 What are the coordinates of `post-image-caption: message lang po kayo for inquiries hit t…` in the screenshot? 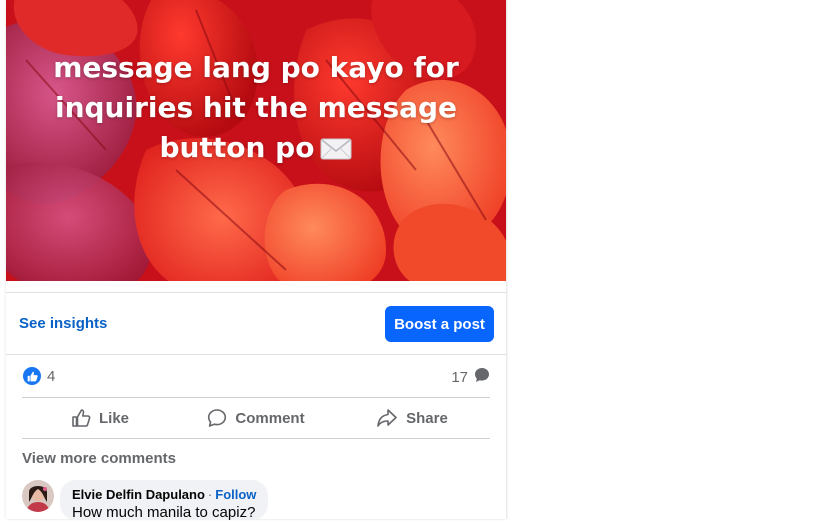 It's located at (256, 107).